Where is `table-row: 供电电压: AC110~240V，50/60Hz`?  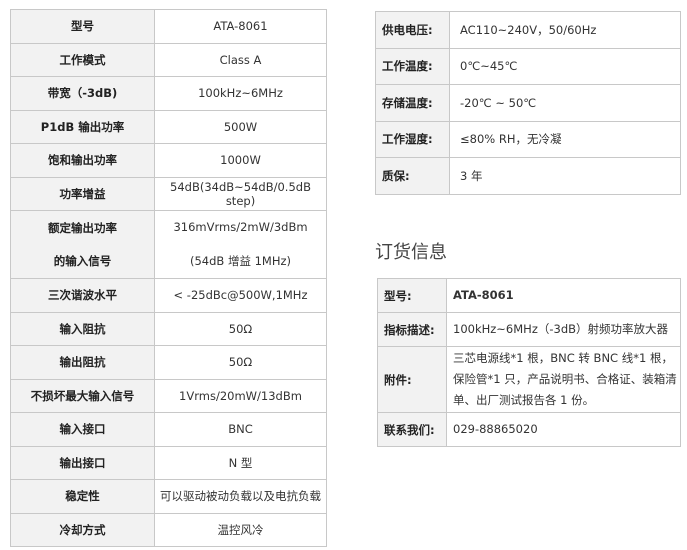 table-row: 供电电压: AC110~240V，50/60Hz is located at coordinates (528, 30).